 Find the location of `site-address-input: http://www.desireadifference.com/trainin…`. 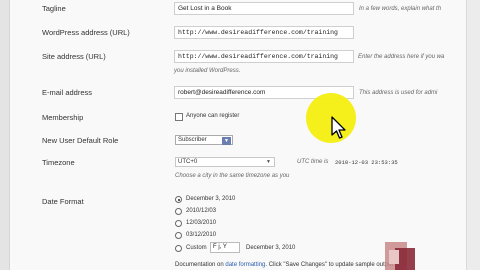

site-address-input: http://www.desireadifference.com/trainin… is located at coordinates (264, 56).